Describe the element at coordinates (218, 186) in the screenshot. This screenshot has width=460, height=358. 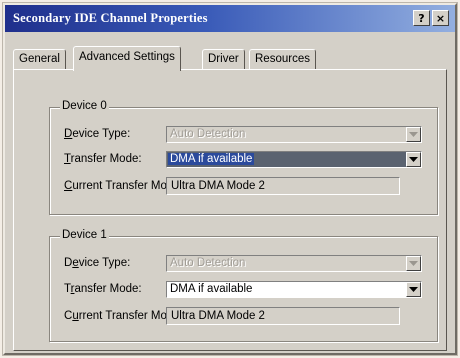
I see `device-0-current-mode-value: Ultra DMA Mode 2` at that location.